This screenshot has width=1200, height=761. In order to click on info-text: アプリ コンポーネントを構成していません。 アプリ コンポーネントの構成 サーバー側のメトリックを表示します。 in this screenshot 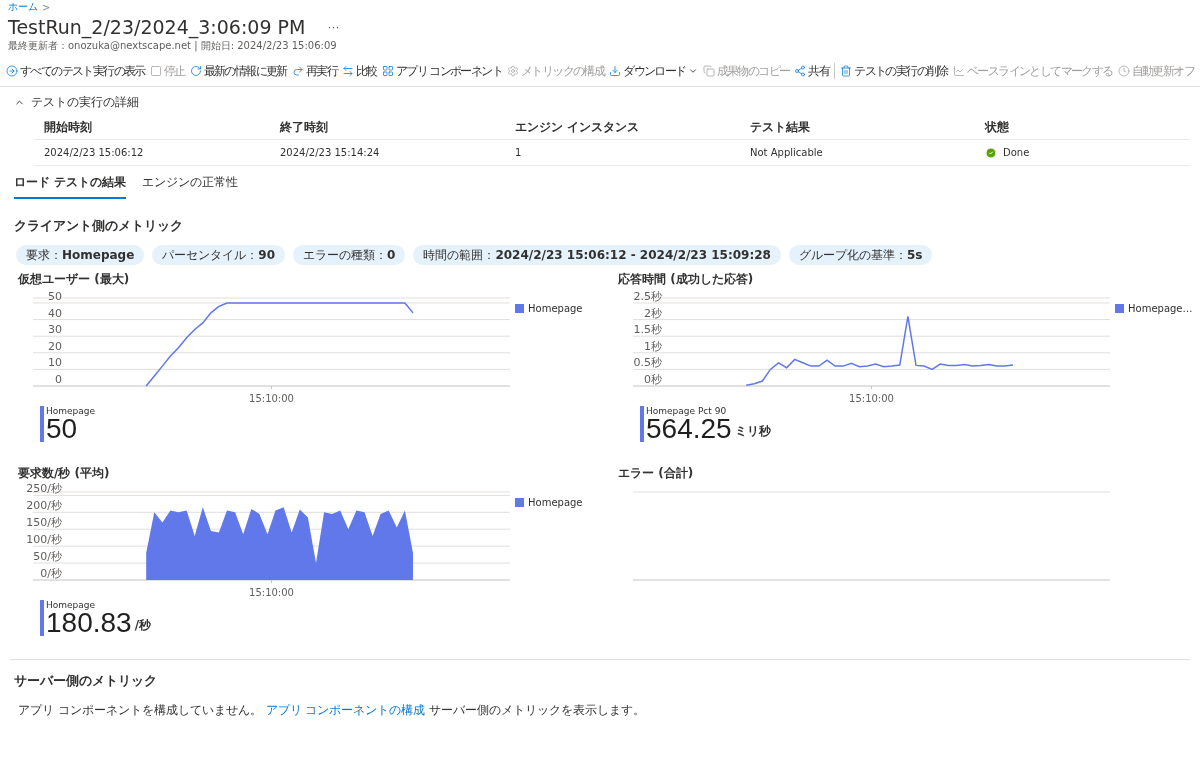, I will do `click(332, 710)`.